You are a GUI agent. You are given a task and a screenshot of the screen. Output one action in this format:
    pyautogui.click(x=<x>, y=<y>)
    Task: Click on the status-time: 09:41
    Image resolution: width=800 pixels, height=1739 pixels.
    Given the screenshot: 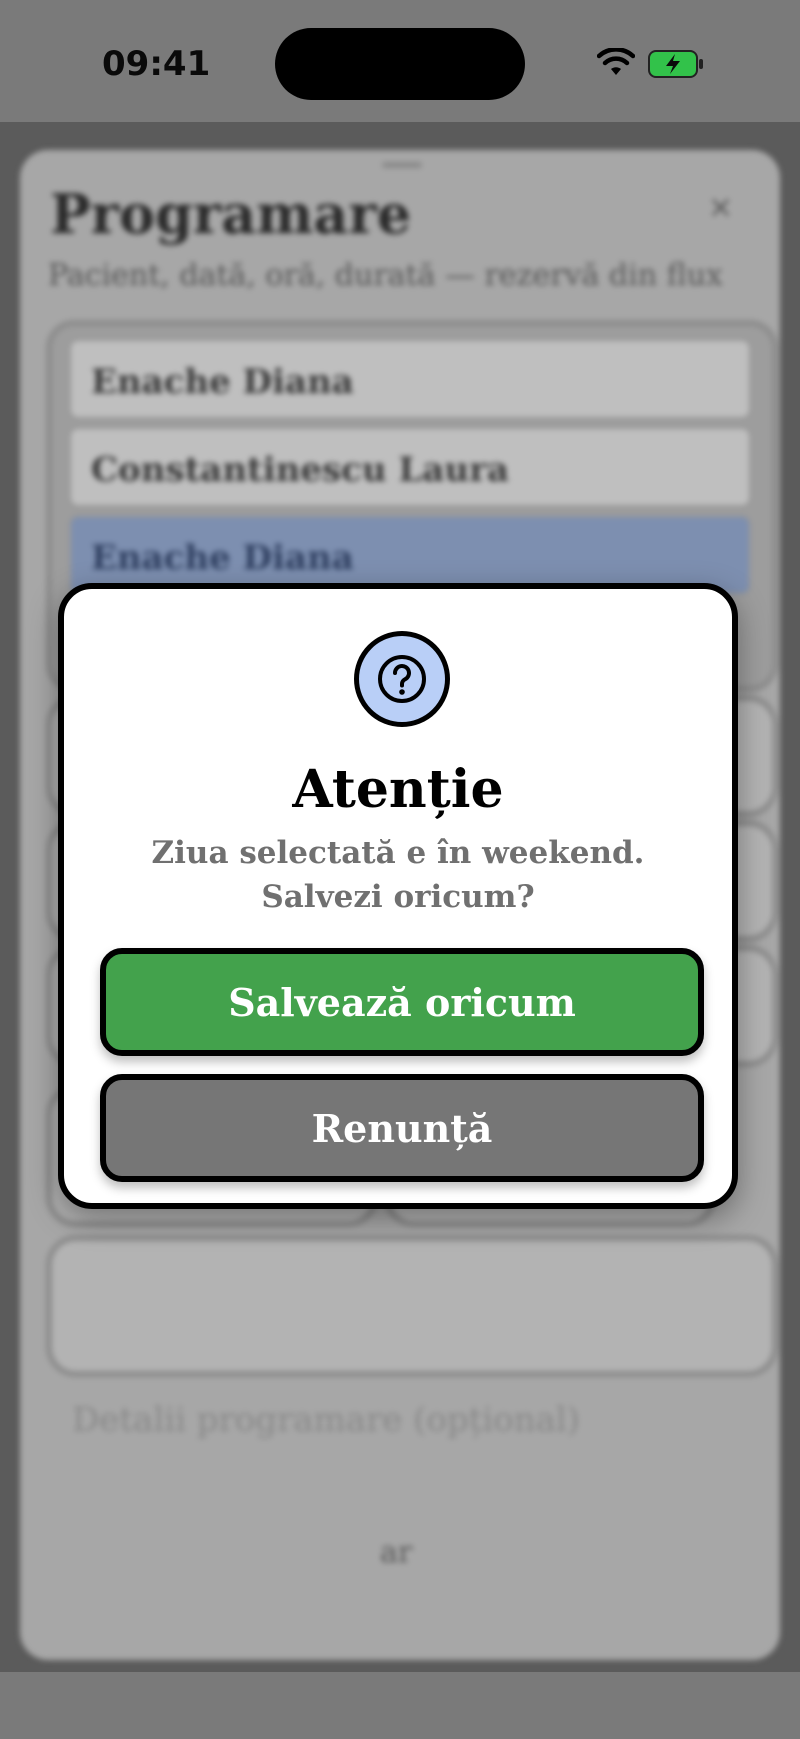 What is the action you would take?
    pyautogui.click(x=156, y=64)
    